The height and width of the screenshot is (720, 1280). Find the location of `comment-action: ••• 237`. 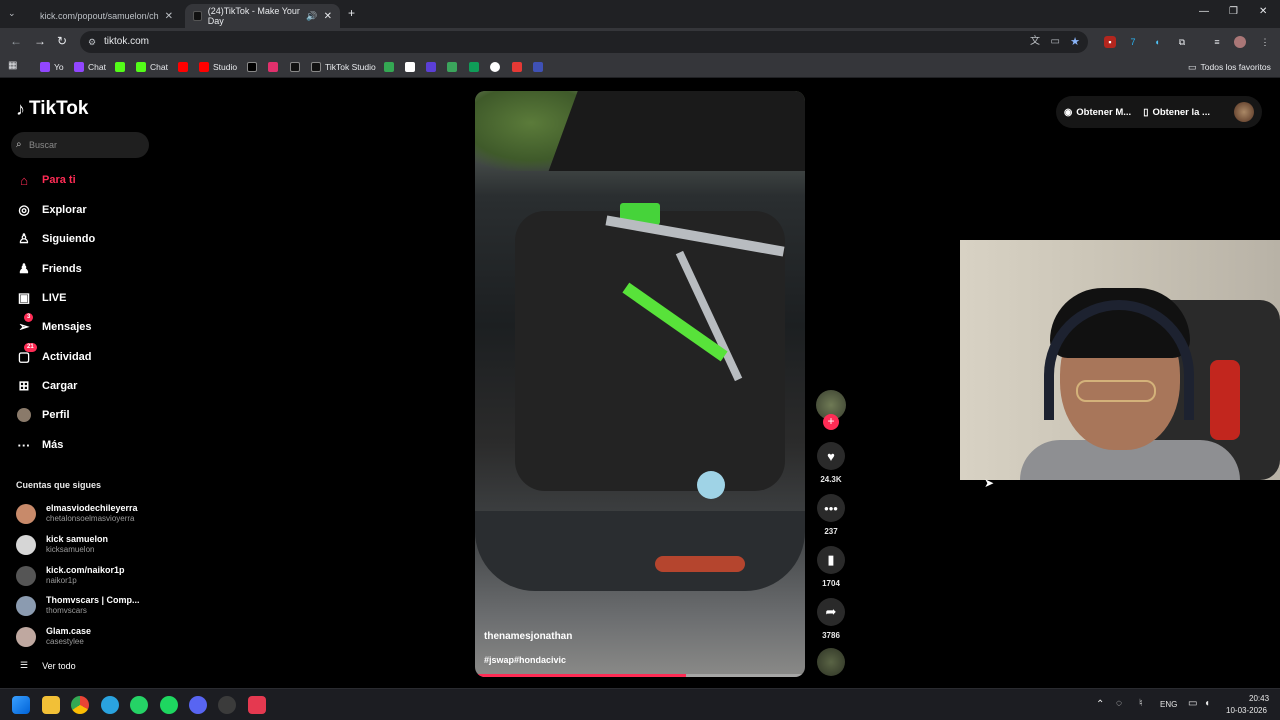

comment-action: ••• 237 is located at coordinates (831, 515).